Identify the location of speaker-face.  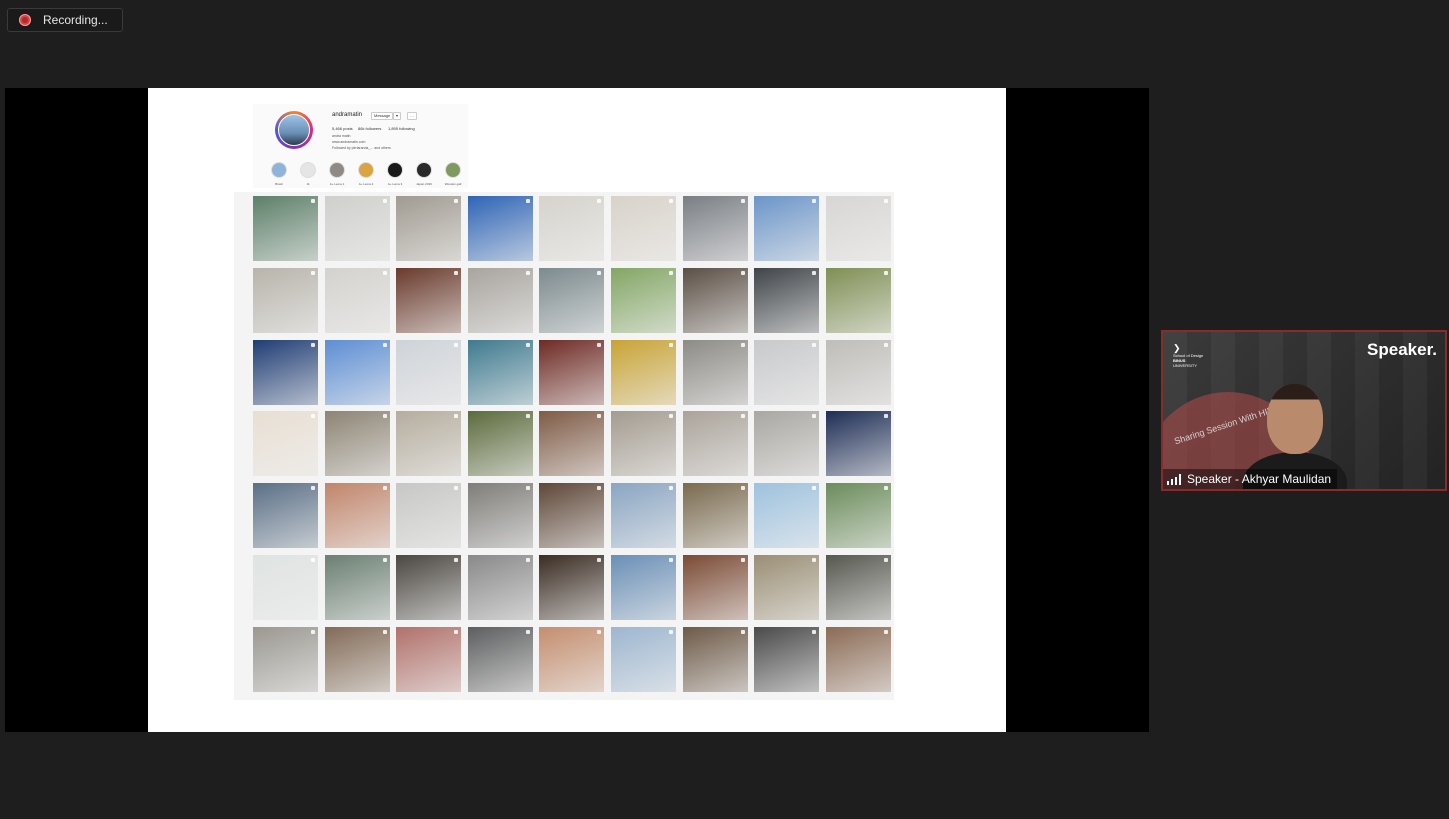
(1295, 419).